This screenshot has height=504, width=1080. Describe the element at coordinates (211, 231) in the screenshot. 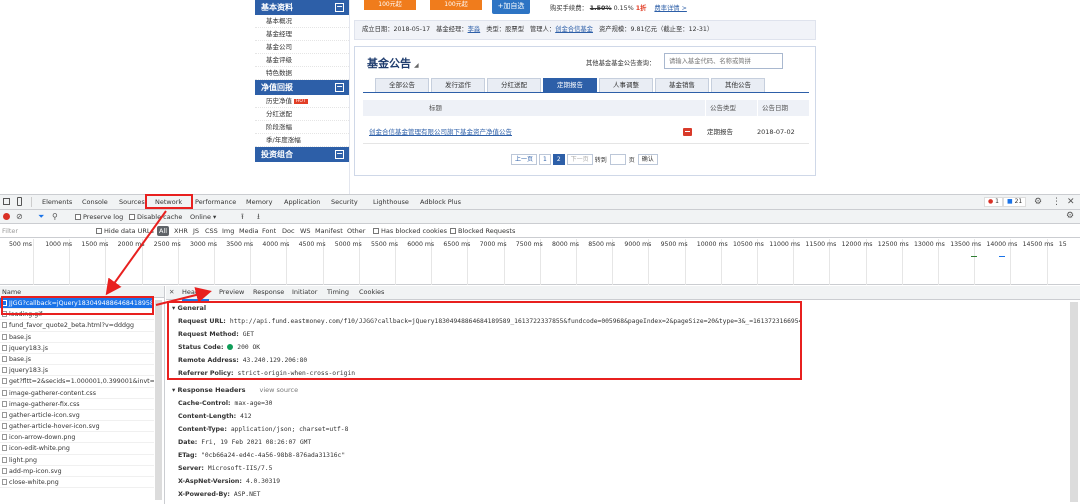

I see `type-filter-css: CSS` at that location.